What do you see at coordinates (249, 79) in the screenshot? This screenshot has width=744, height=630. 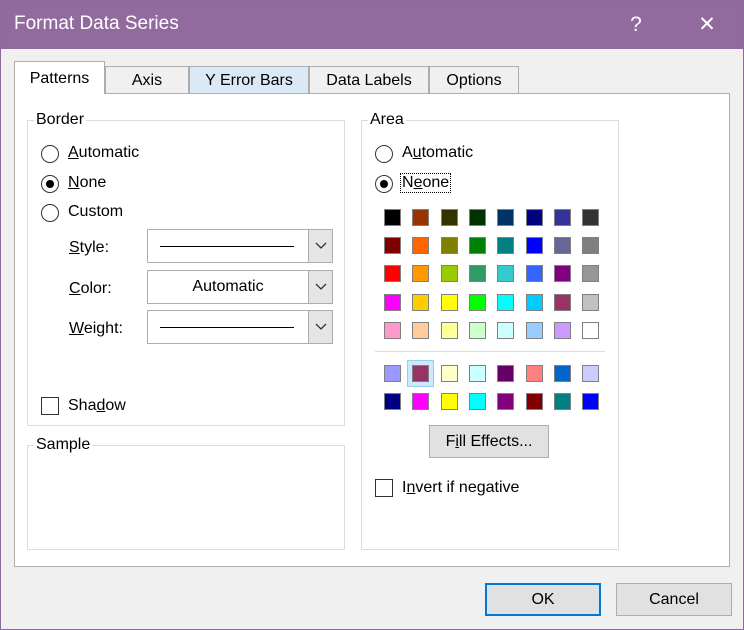 I see `tab-y-error-bars: Y Error Bars` at bounding box center [249, 79].